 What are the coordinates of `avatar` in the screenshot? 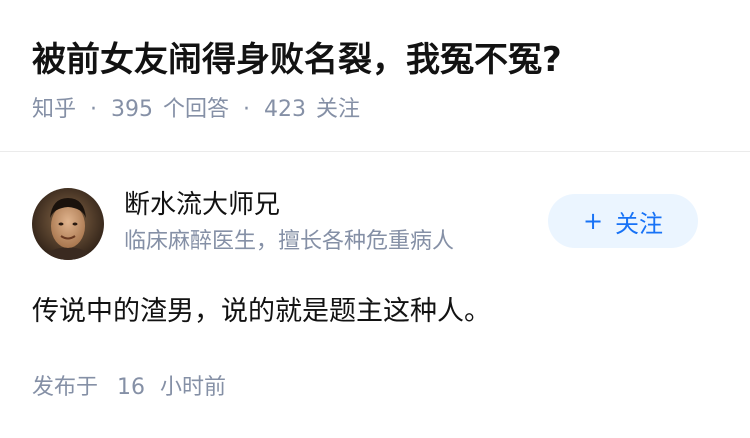 It's located at (68, 224).